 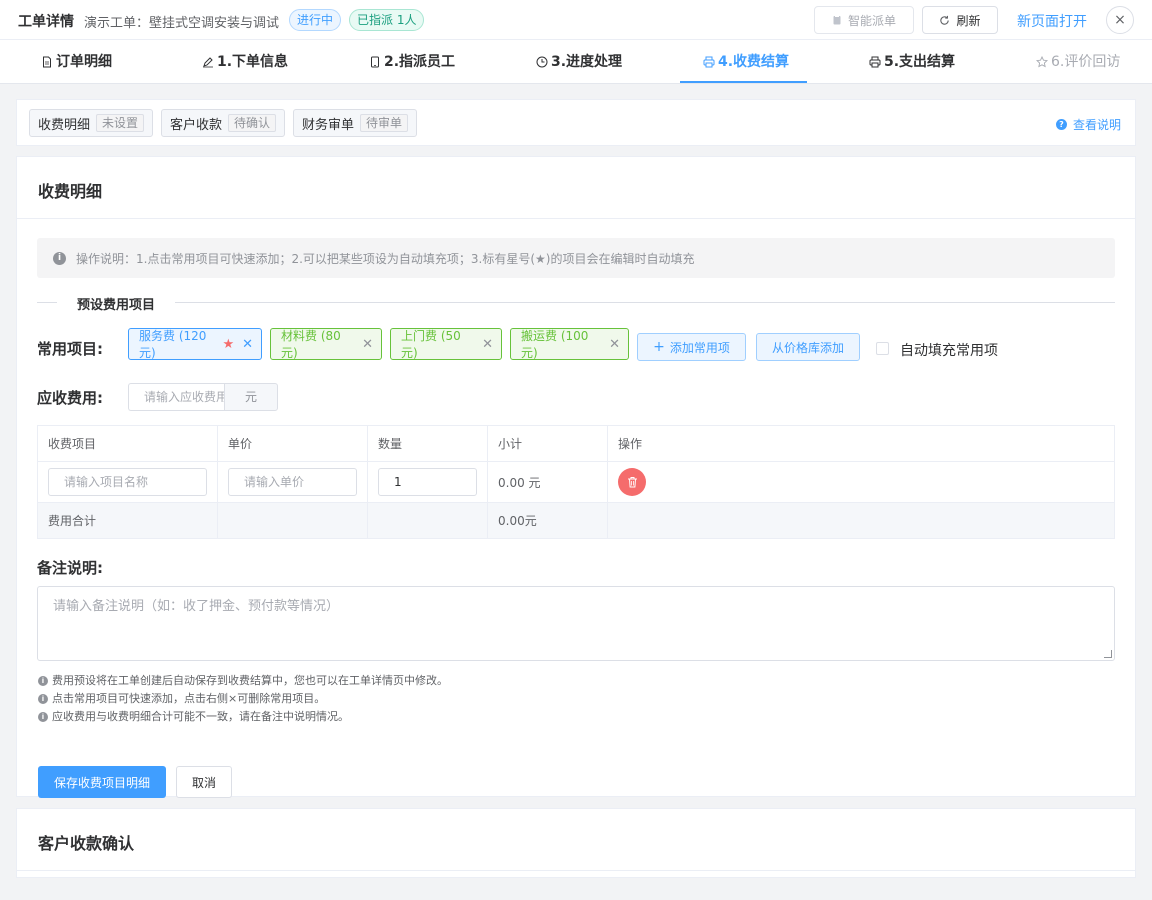 I want to click on tab-expense-settlement-label: 5.支出结算, so click(x=920, y=62).